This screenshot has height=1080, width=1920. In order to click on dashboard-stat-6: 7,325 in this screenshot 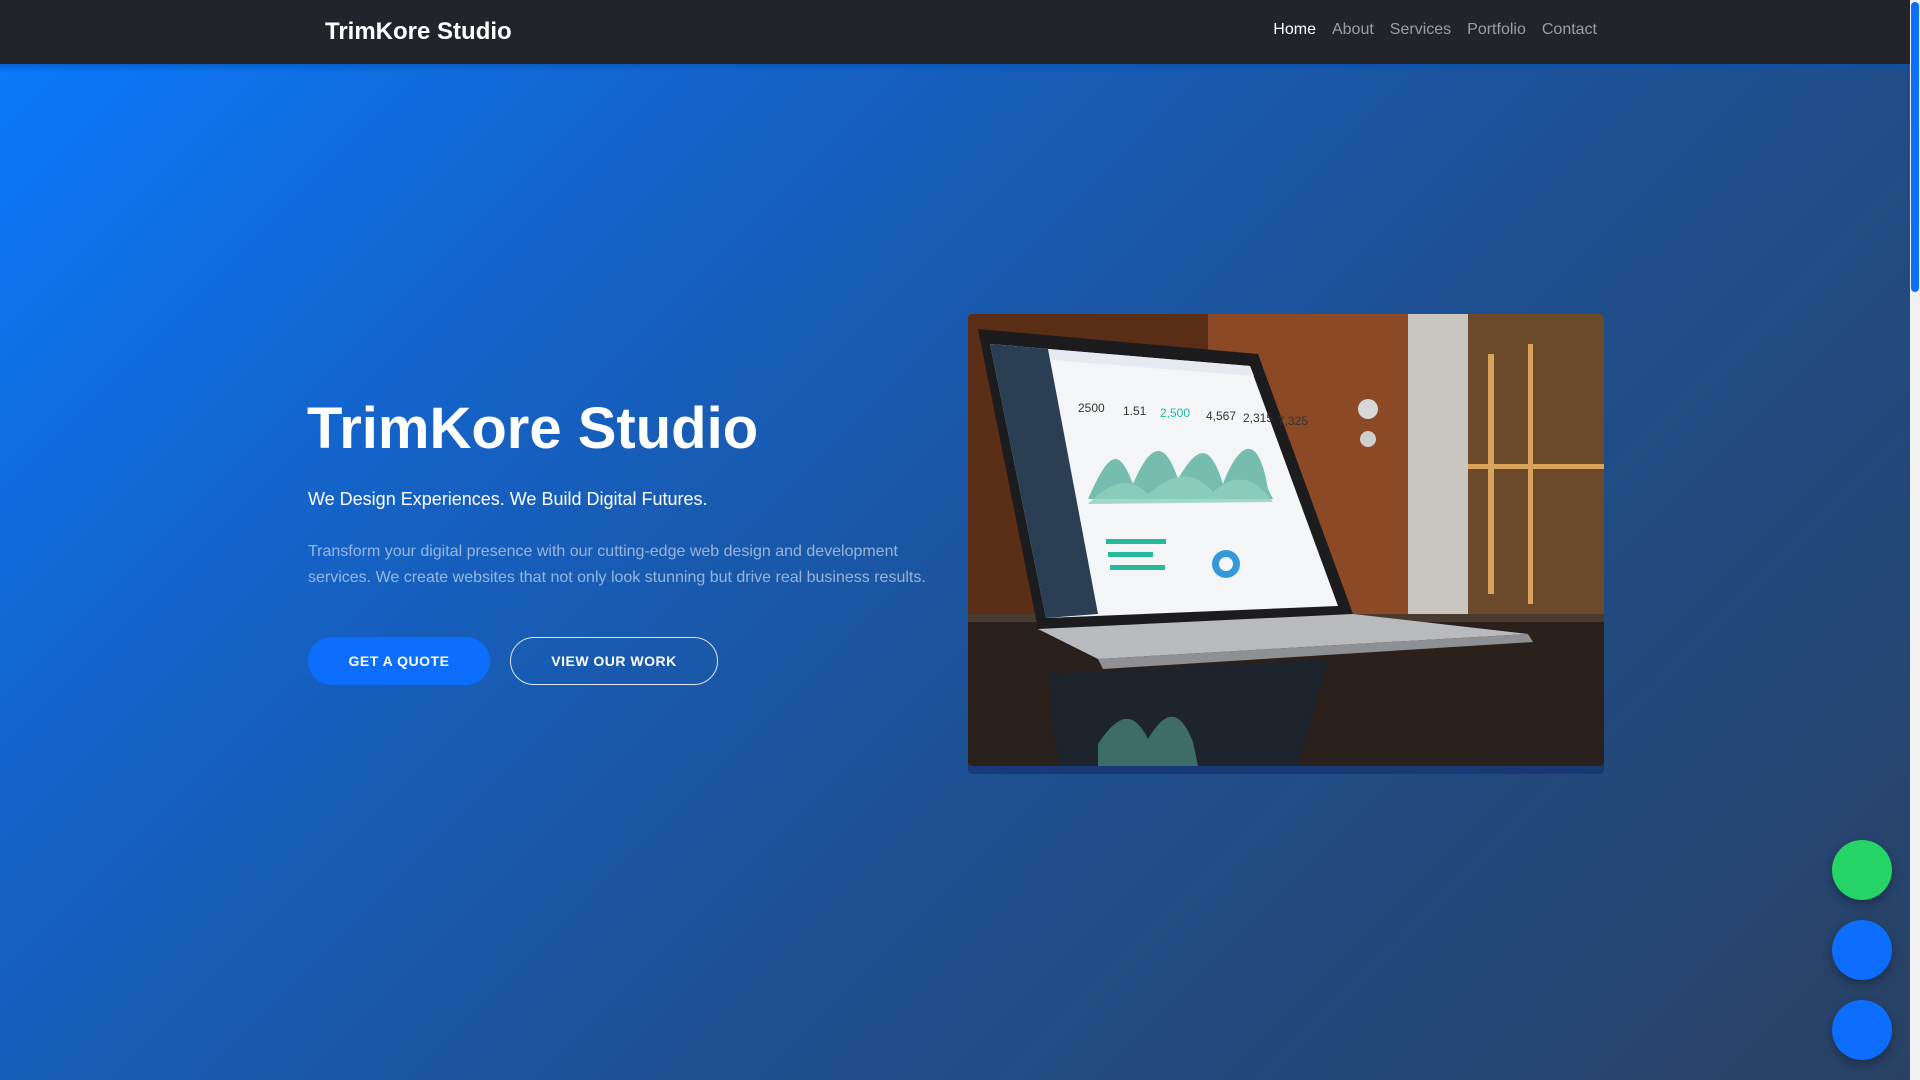, I will do `click(1293, 421)`.